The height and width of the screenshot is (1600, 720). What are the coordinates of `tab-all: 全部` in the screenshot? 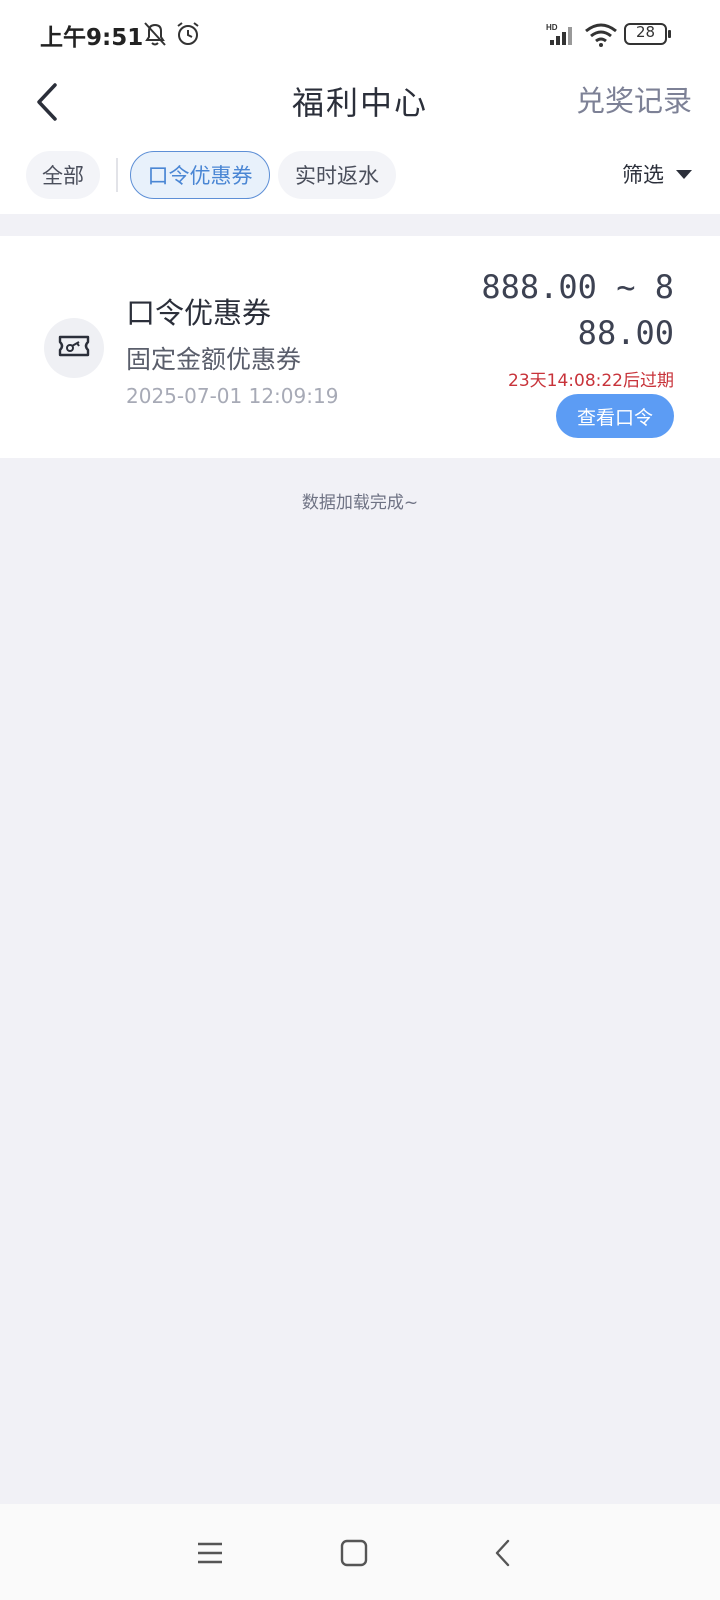 It's located at (63, 175).